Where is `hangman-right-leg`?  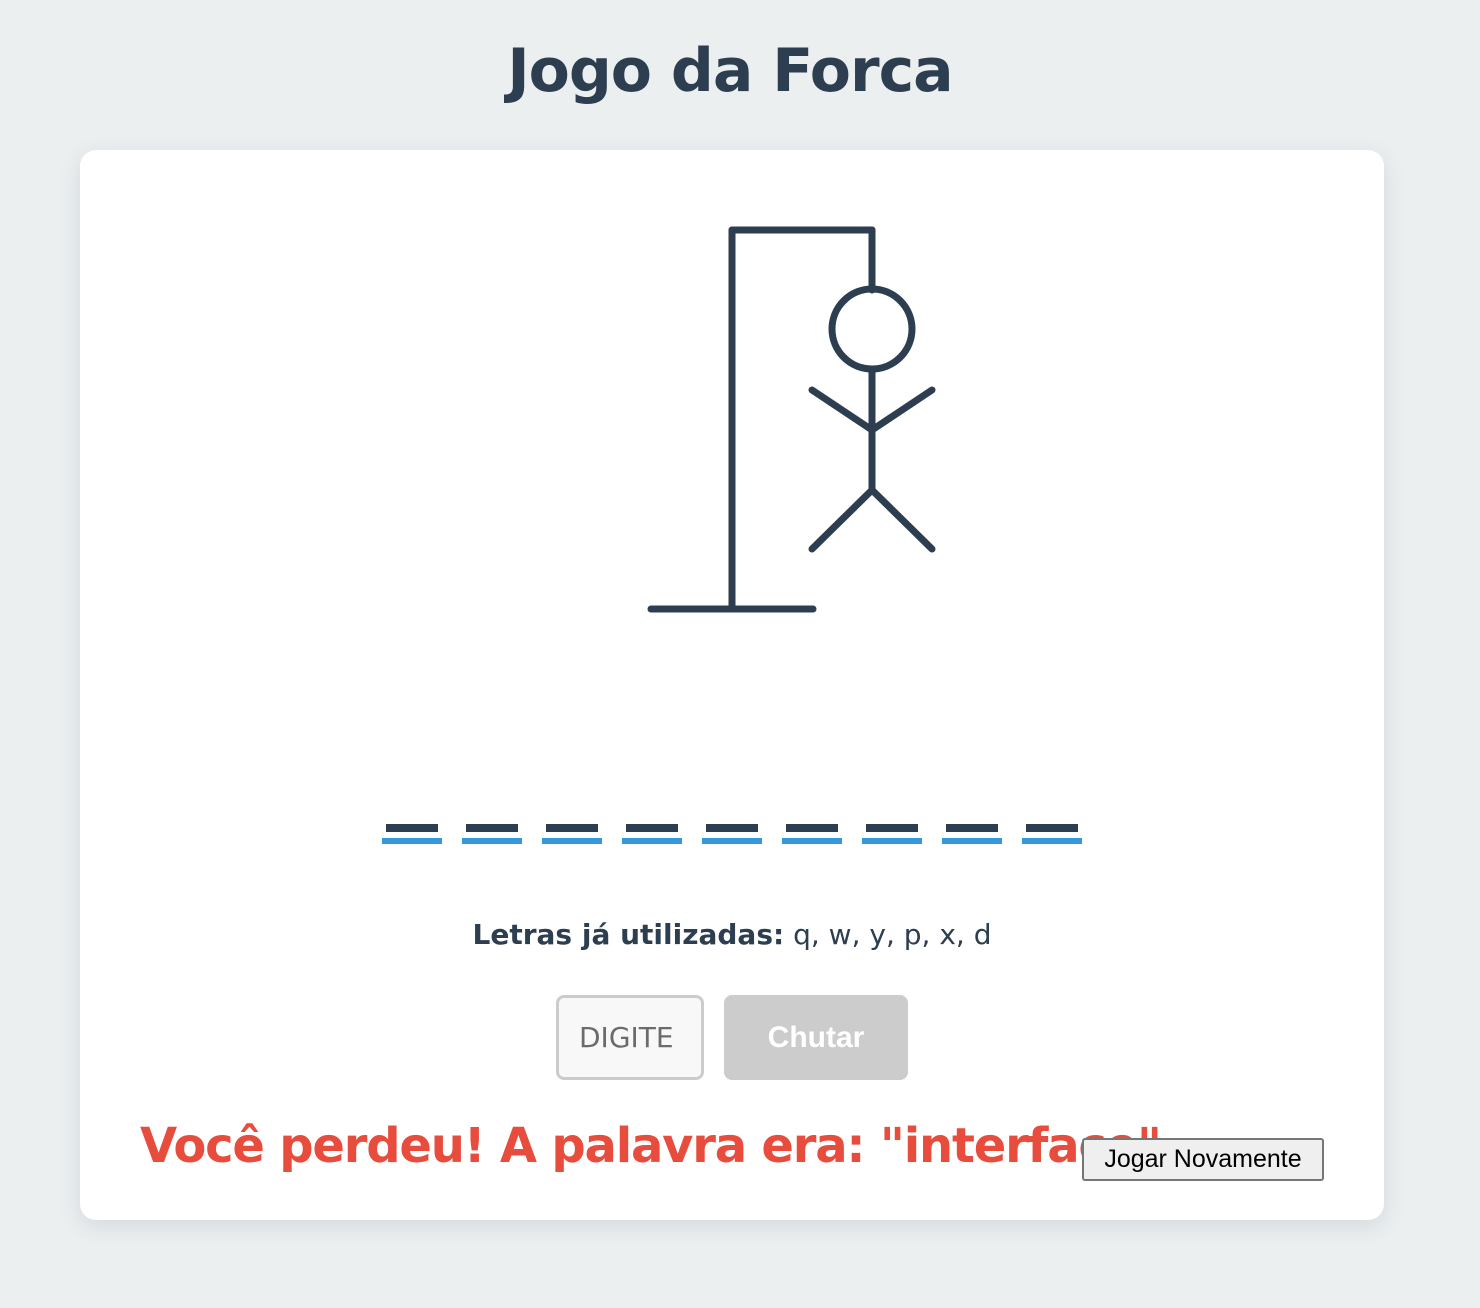
hangman-right-leg is located at coordinates (902, 519).